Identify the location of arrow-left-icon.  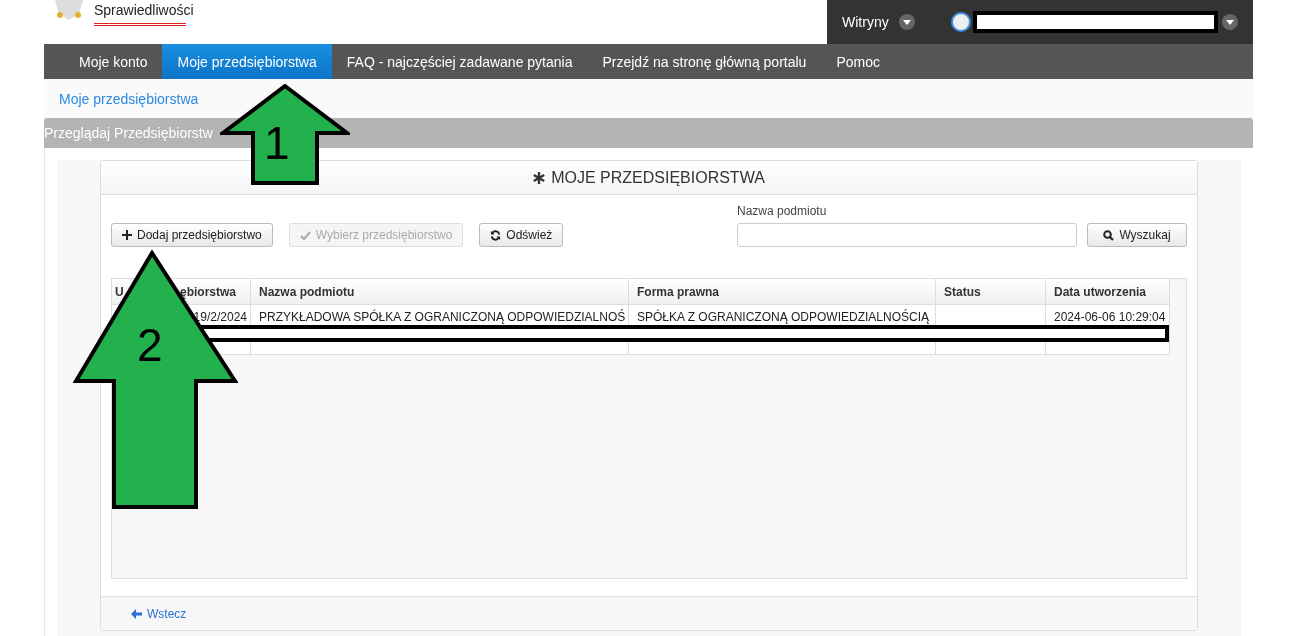
(136, 613).